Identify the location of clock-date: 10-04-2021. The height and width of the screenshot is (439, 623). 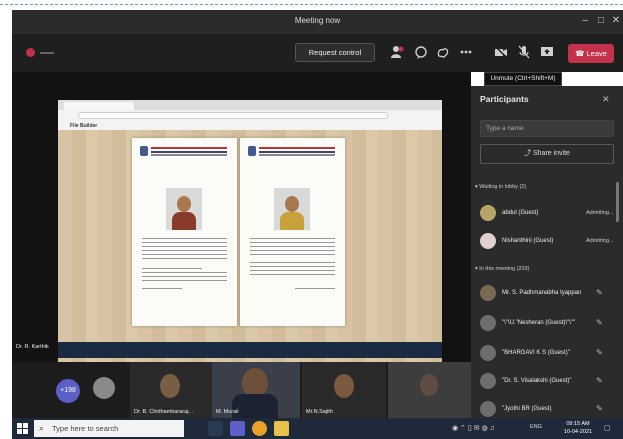
(578, 432).